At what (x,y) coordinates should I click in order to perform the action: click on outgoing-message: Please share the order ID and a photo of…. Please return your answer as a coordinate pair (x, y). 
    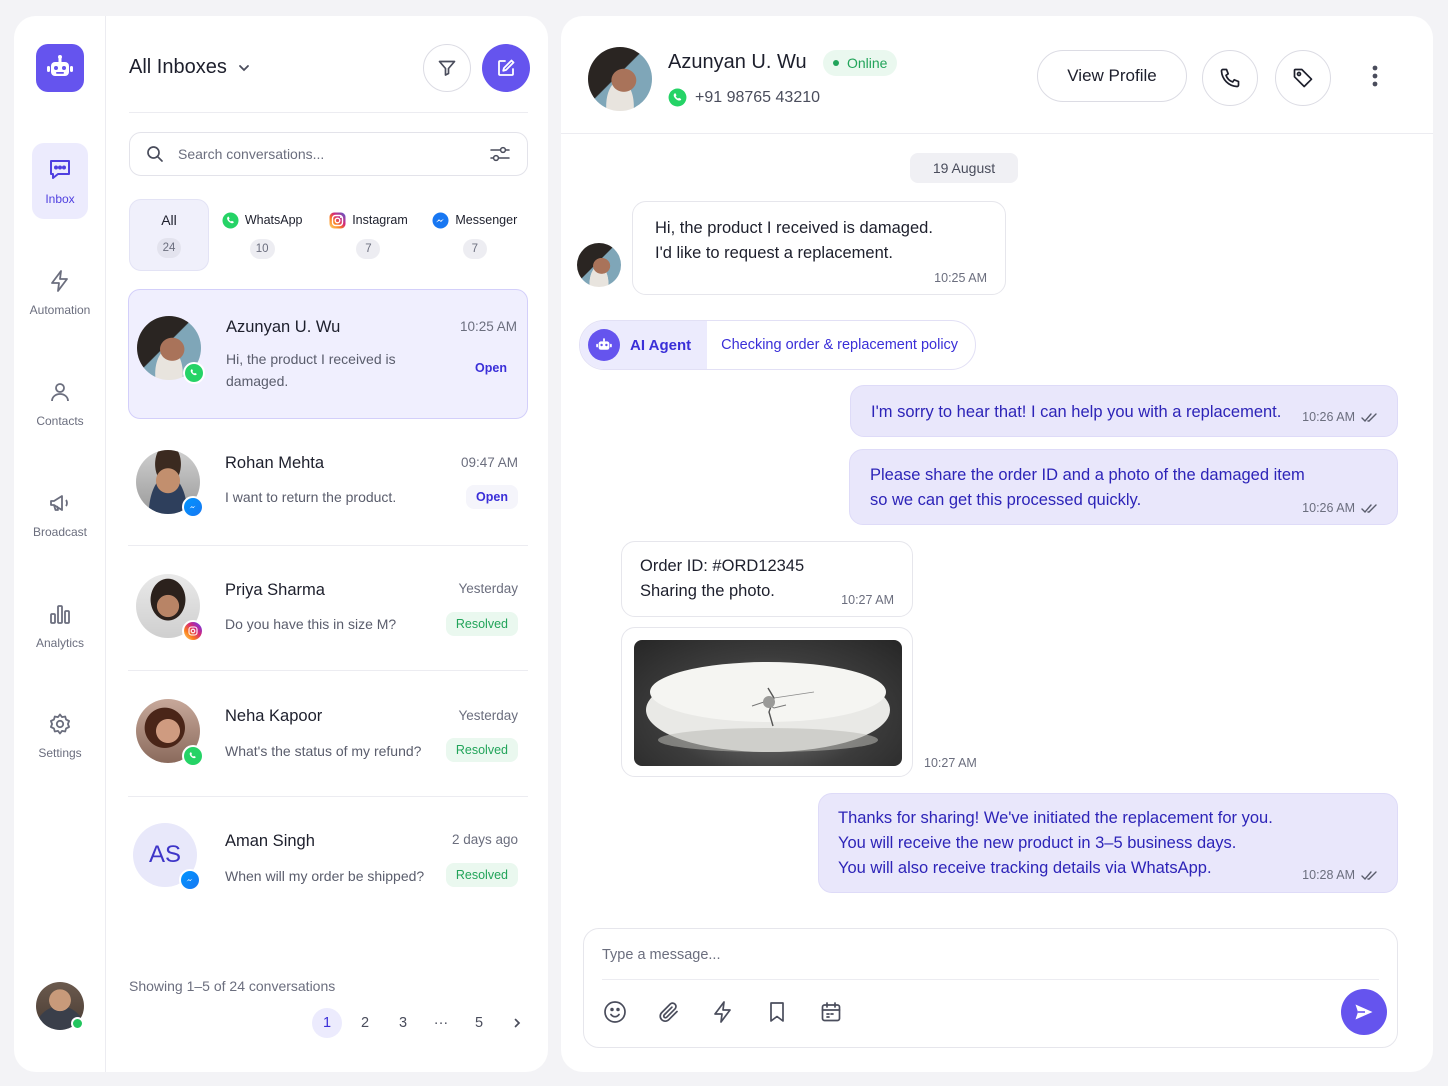
    Looking at the image, I should click on (1123, 487).